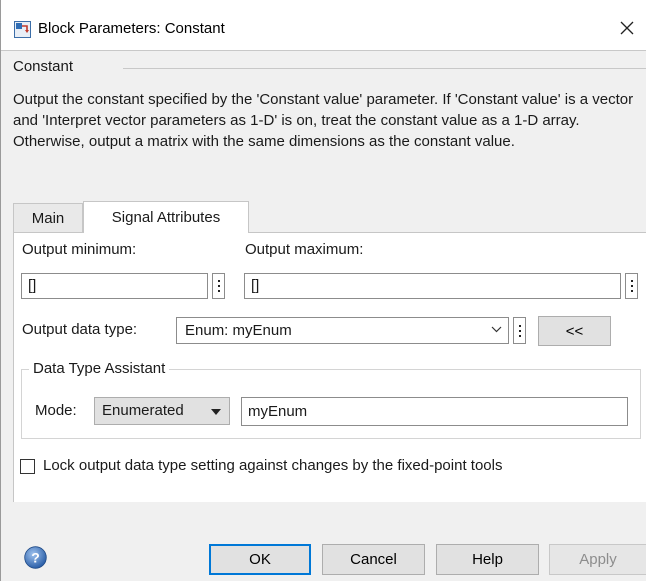 The width and height of the screenshot is (646, 581). What do you see at coordinates (80, 329) in the screenshot?
I see `output-data-type-label: Output data type:` at bounding box center [80, 329].